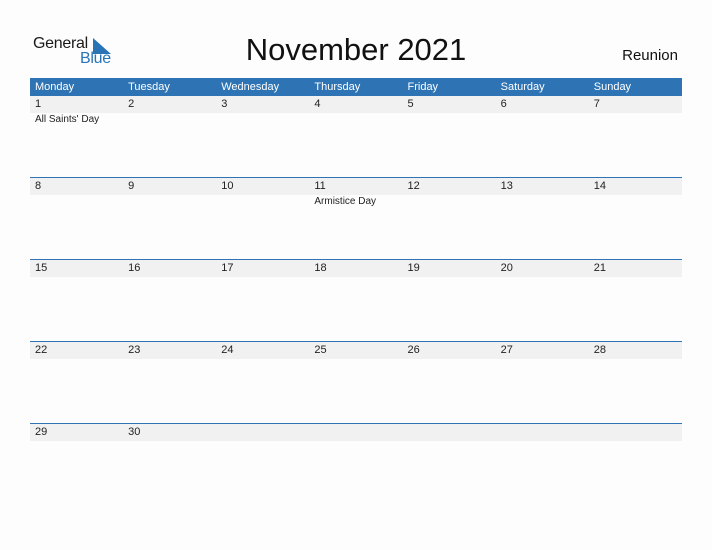 This screenshot has height=550, width=712. I want to click on day-cell: 16, so click(169, 268).